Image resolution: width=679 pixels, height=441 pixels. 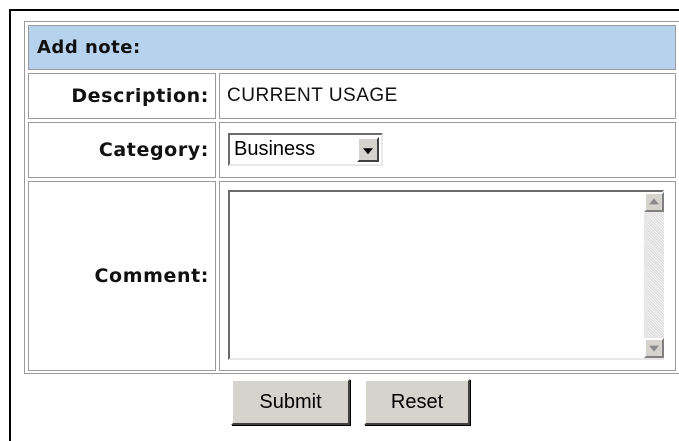 What do you see at coordinates (654, 275) in the screenshot?
I see `comment-scrollbar` at bounding box center [654, 275].